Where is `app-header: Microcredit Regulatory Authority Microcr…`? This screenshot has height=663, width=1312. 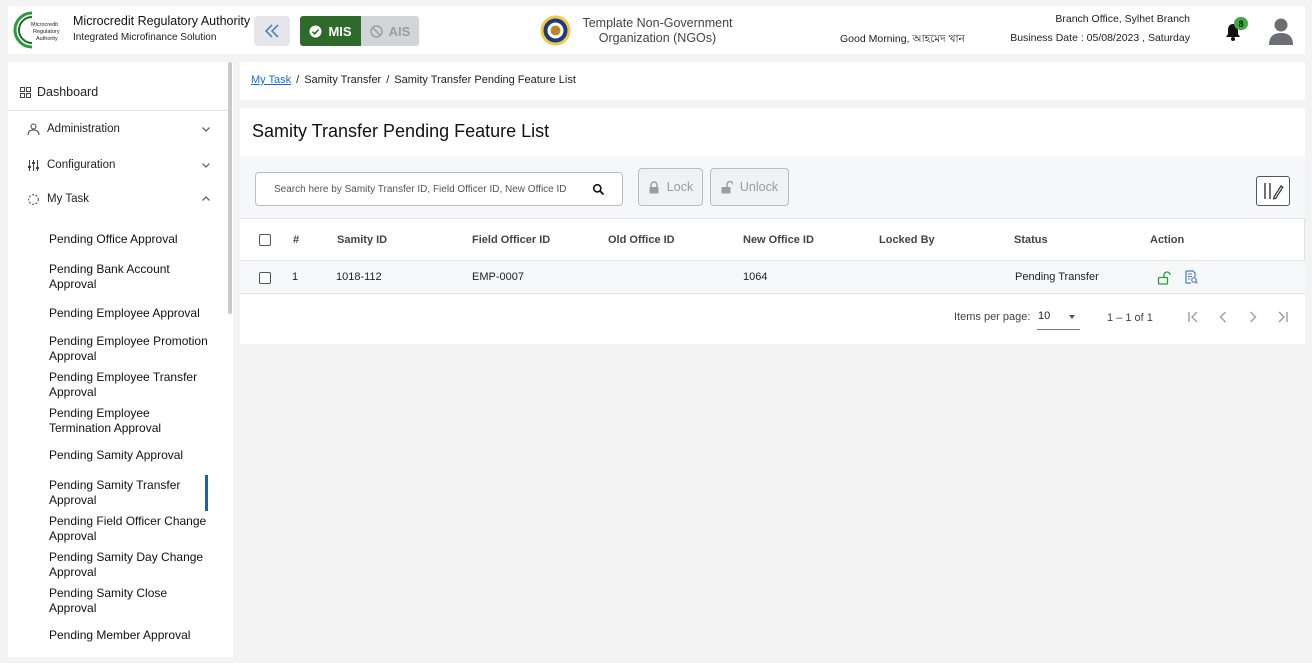
app-header: Microcredit Regulatory Authority Microcr… is located at coordinates (656, 30).